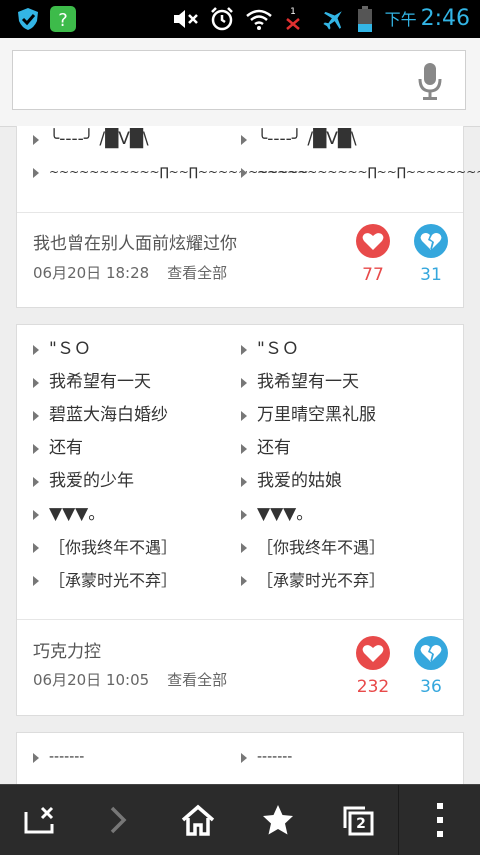 This screenshot has width=480, height=855. What do you see at coordinates (186, 19) in the screenshot?
I see `mute-icon` at bounding box center [186, 19].